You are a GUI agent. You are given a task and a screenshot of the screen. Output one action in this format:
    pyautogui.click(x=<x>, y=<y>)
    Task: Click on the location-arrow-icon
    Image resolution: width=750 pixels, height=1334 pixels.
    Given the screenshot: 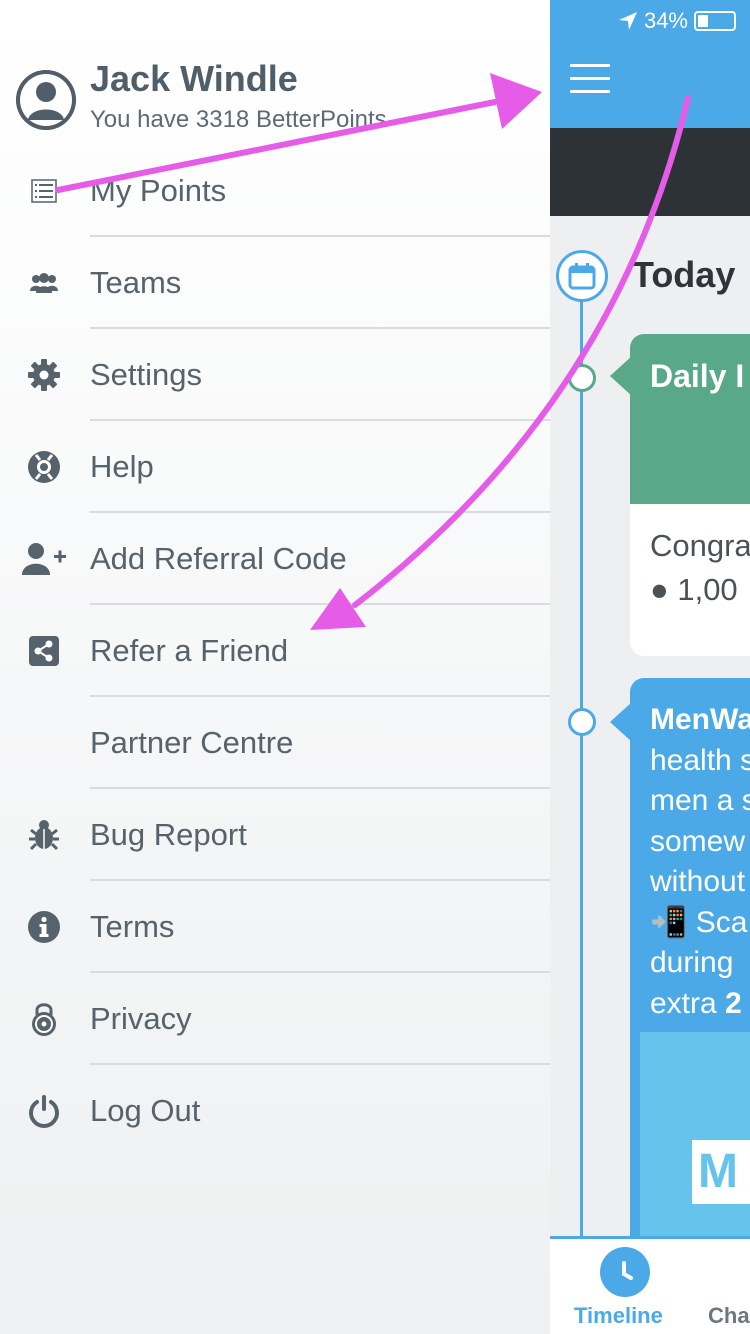 What is the action you would take?
    pyautogui.click(x=627, y=21)
    